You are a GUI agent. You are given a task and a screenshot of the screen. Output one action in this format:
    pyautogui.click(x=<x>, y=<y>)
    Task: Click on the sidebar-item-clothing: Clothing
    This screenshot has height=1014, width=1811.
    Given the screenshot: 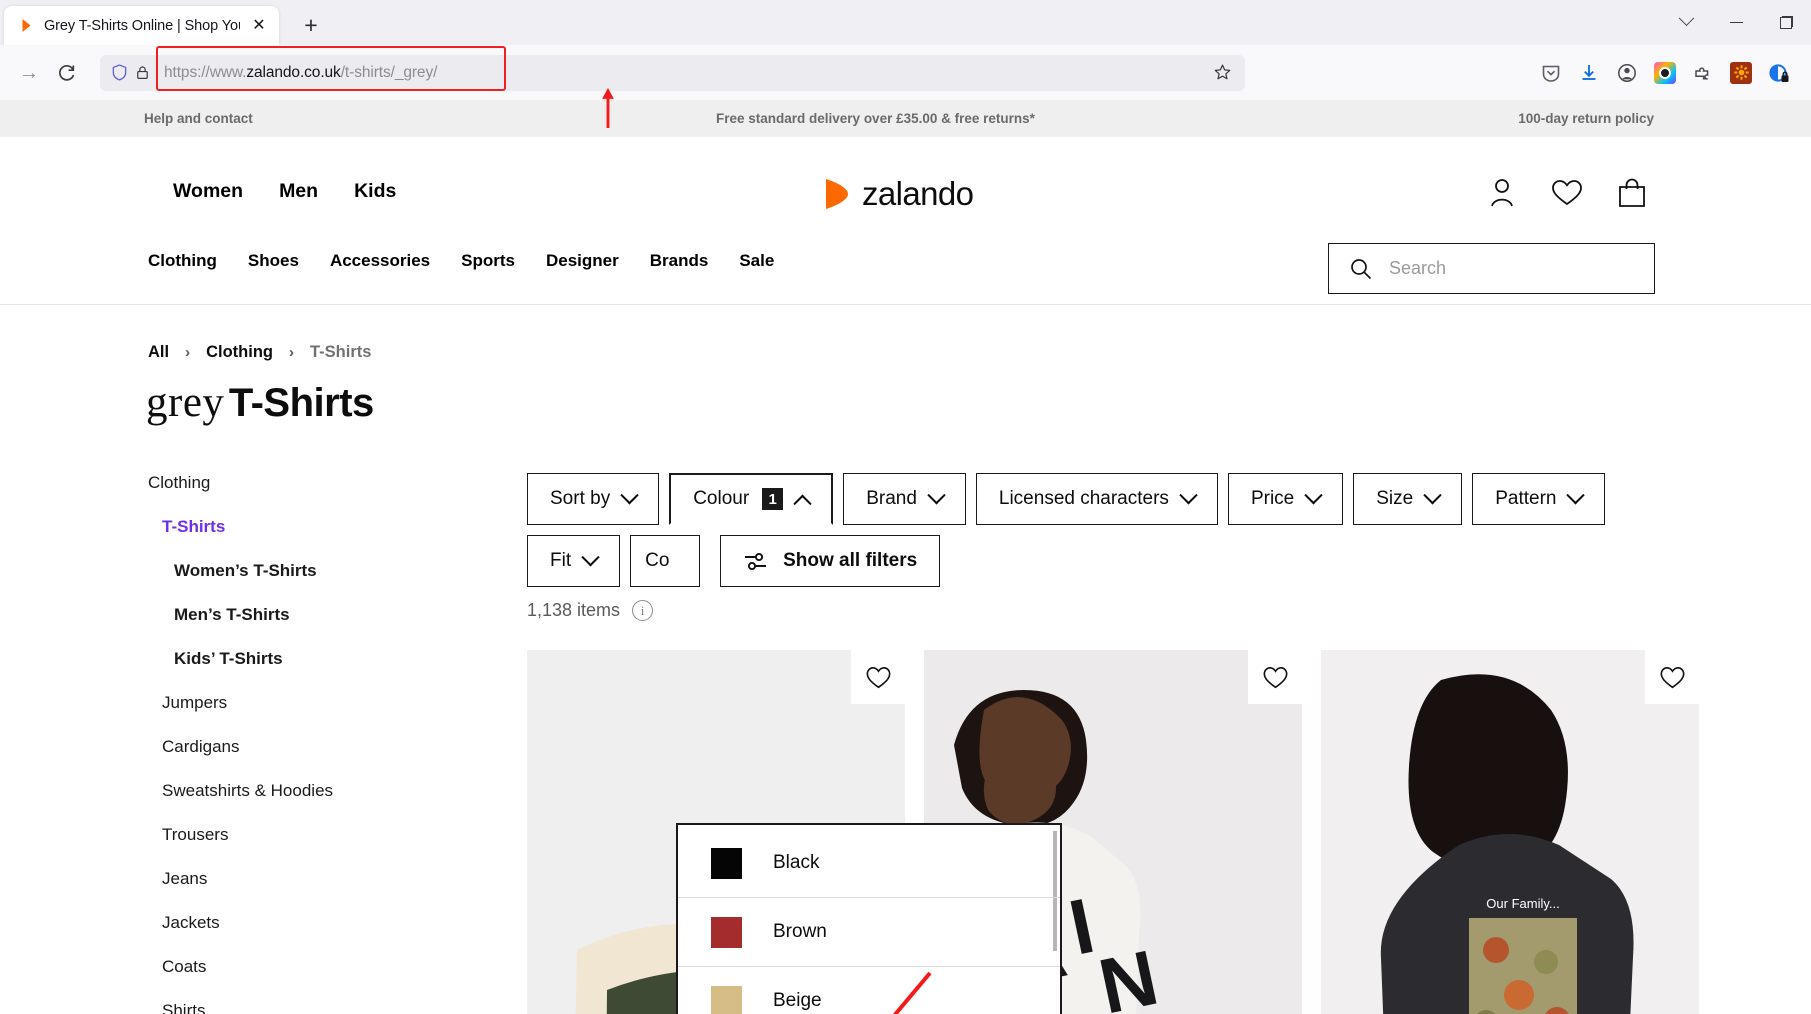 What is the action you would take?
    pyautogui.click(x=298, y=483)
    